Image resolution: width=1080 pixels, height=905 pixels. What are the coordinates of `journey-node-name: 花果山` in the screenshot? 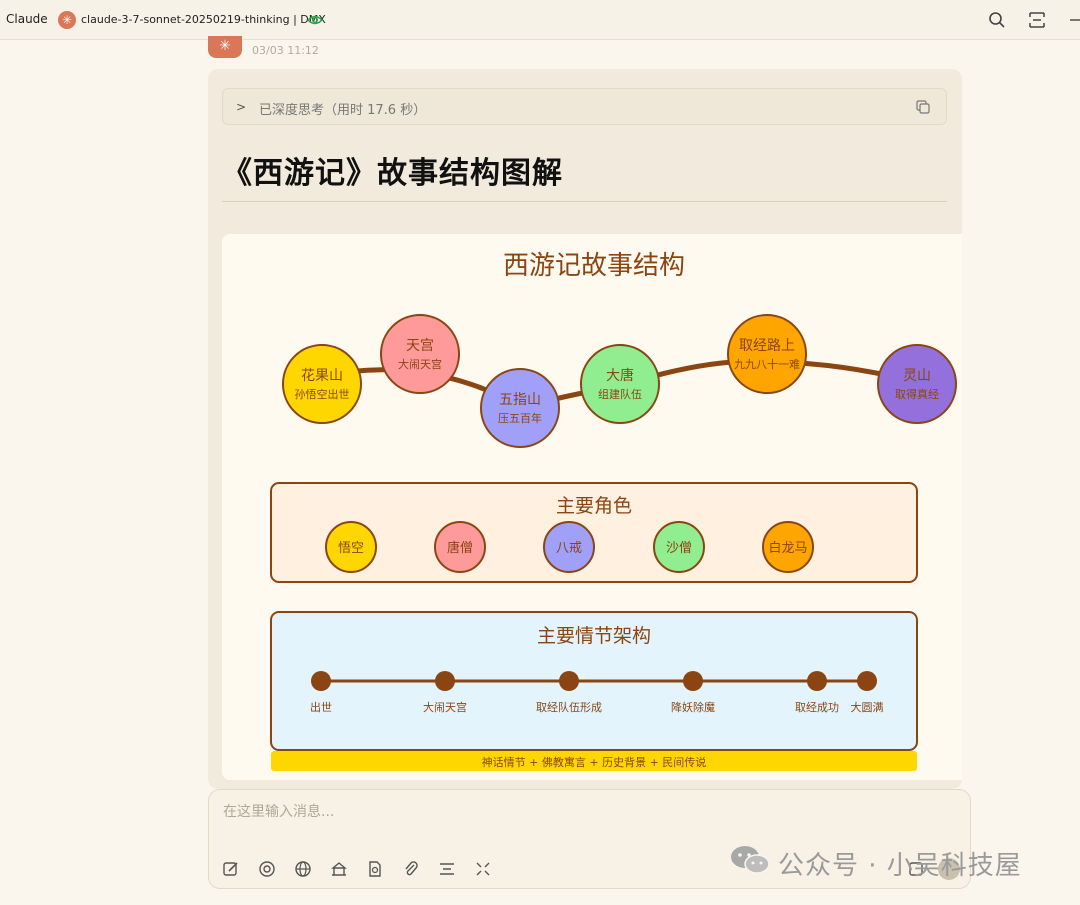 It's located at (322, 376).